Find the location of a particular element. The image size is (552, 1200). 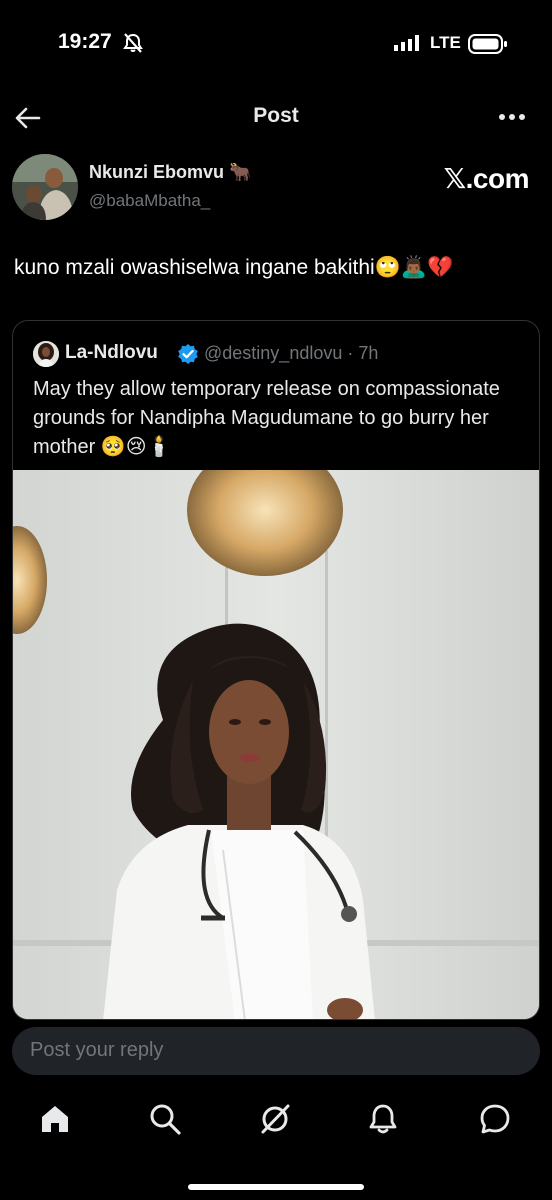

notifications-icon is located at coordinates (383, 1119).